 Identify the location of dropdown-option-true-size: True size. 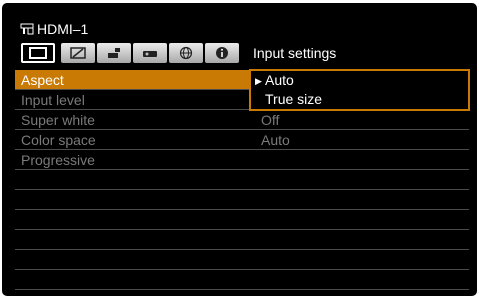
(359, 99).